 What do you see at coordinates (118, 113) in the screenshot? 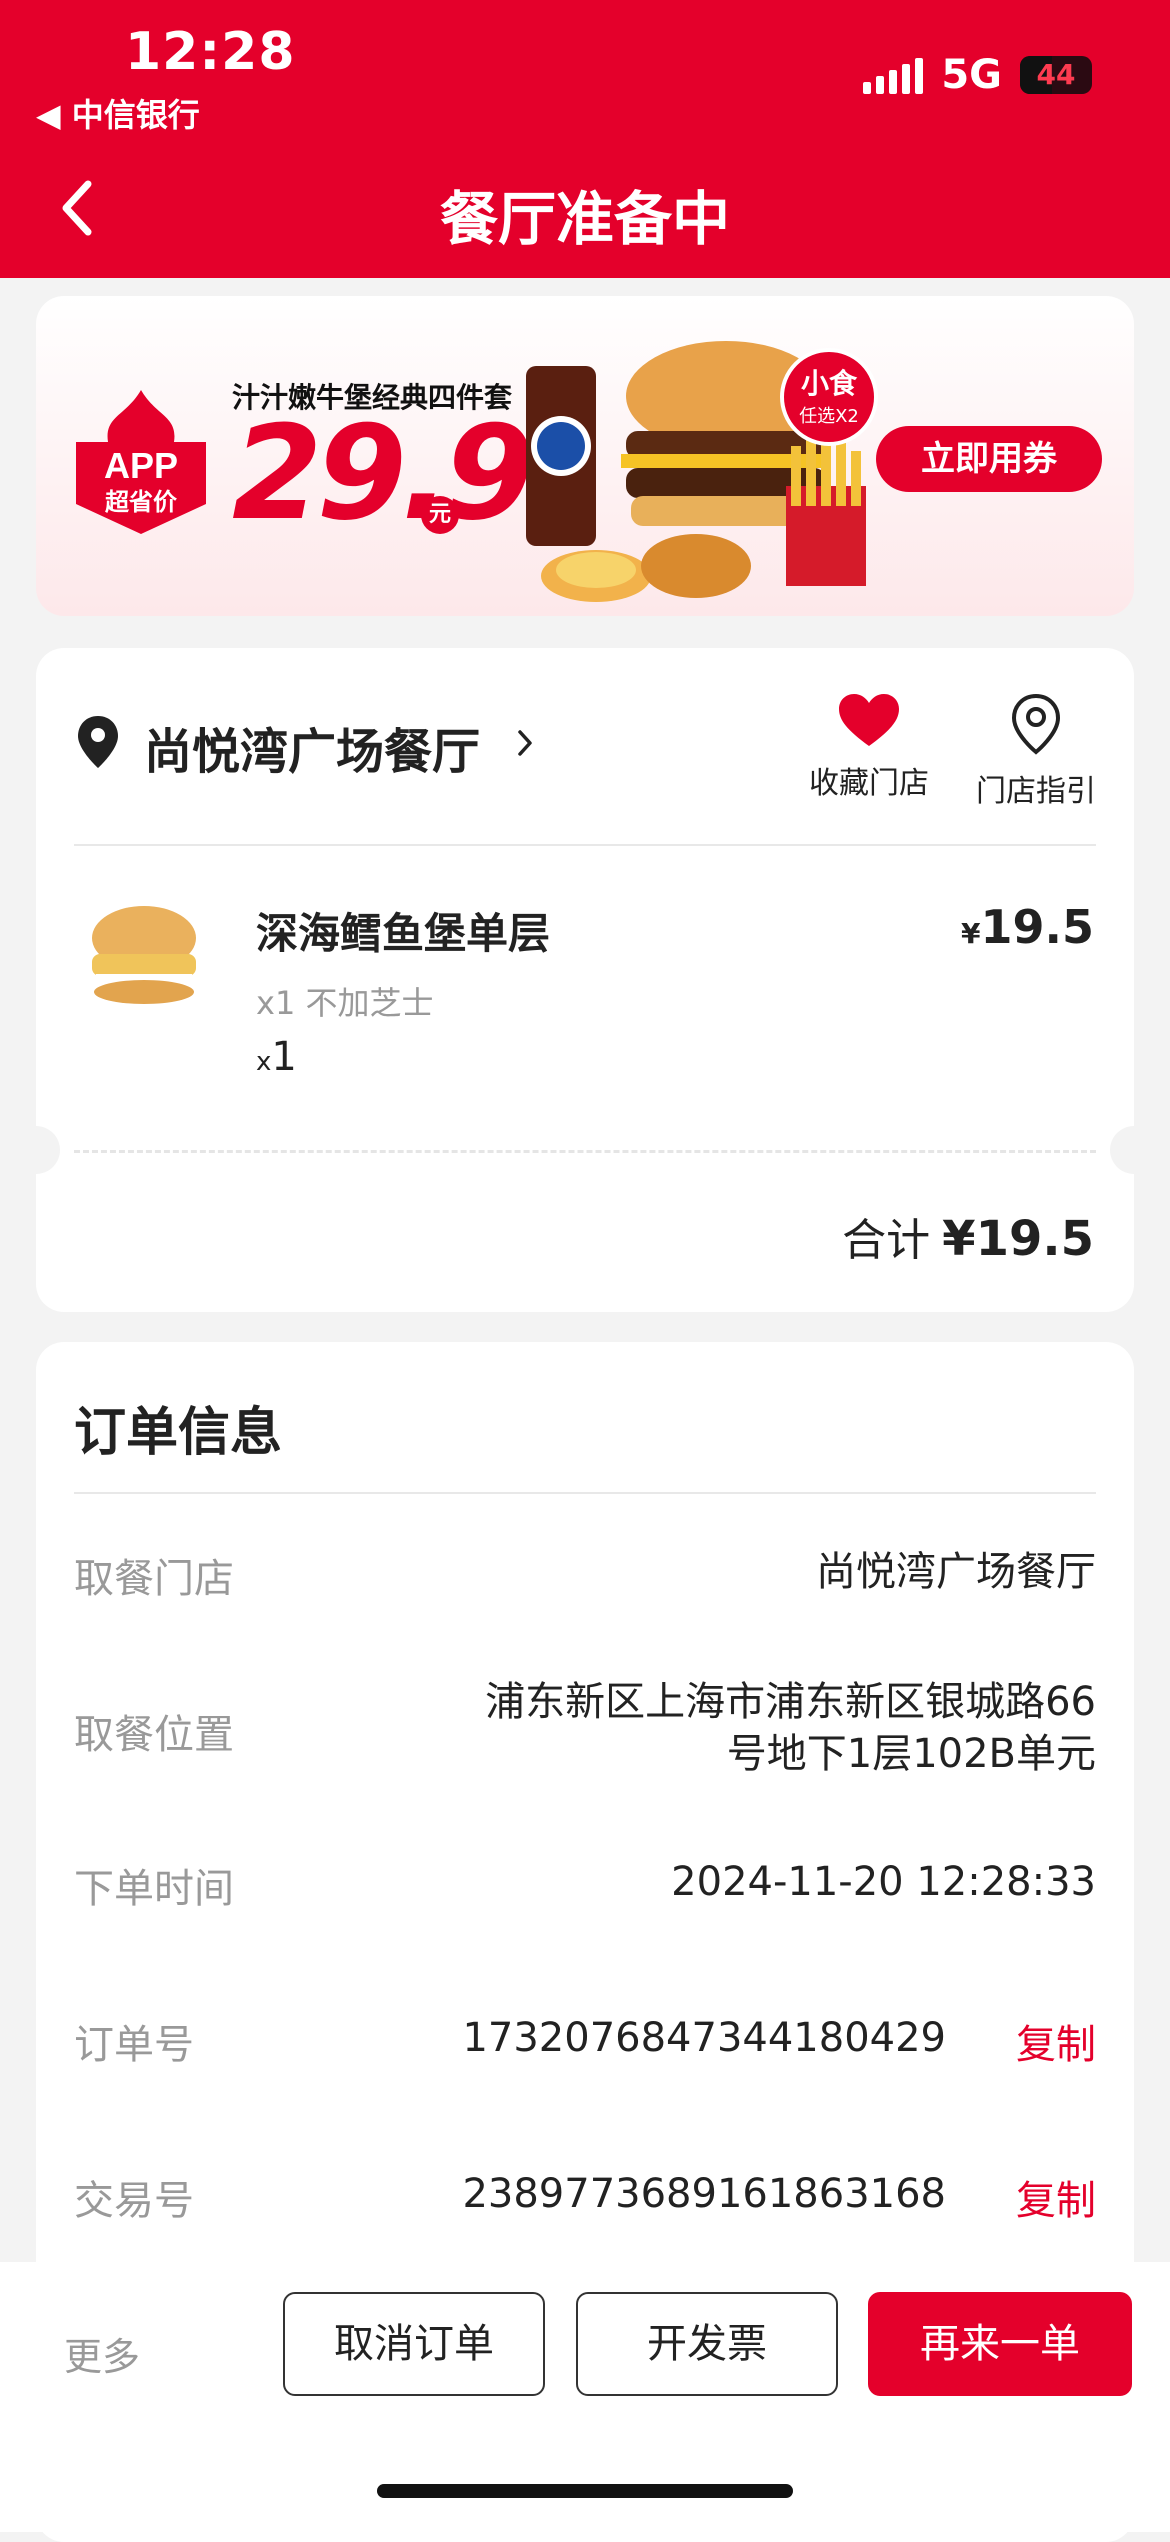
I see `back-to-app-link: ◀ 中信银行` at bounding box center [118, 113].